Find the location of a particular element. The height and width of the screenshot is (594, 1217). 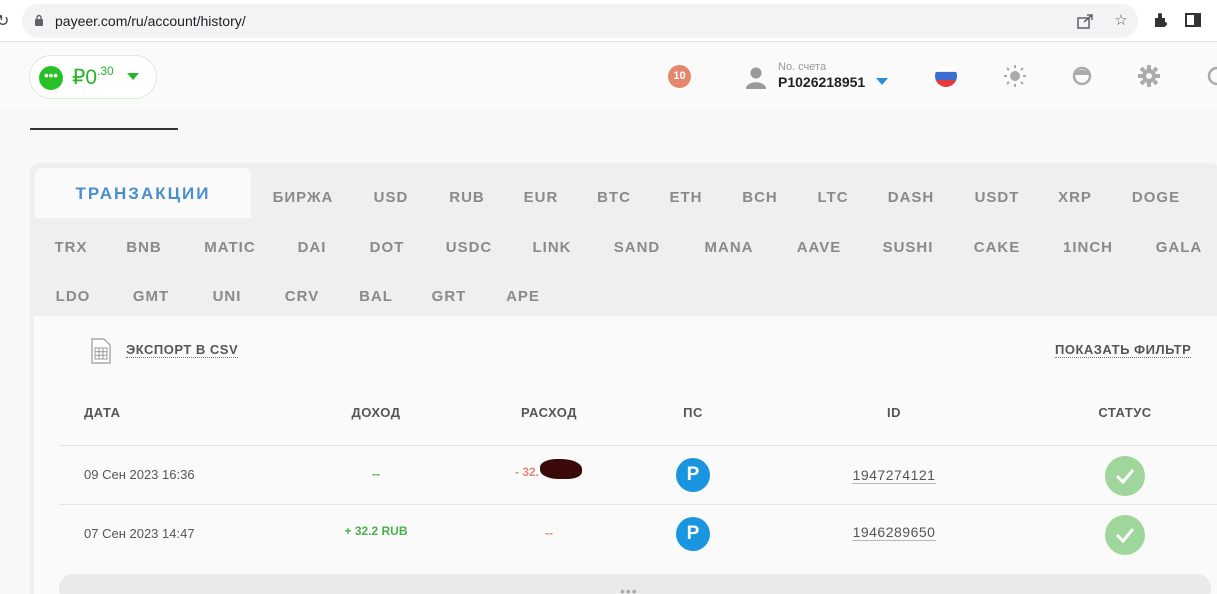

tab-mana: MANA is located at coordinates (729, 247).